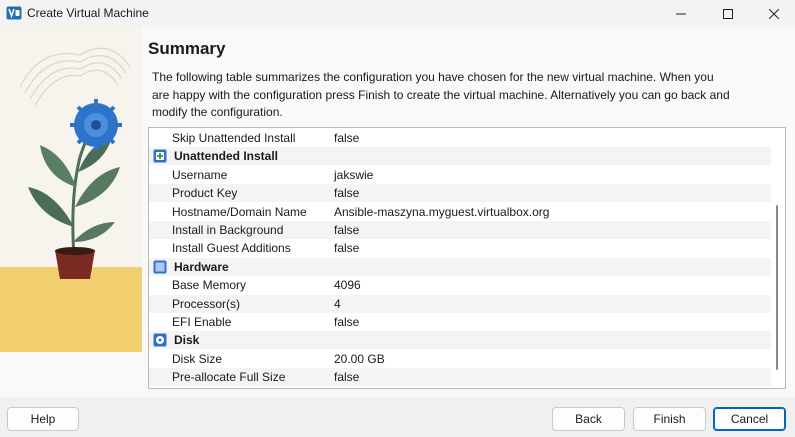 The image size is (795, 437). I want to click on table-row: Product Key false, so click(460, 193).